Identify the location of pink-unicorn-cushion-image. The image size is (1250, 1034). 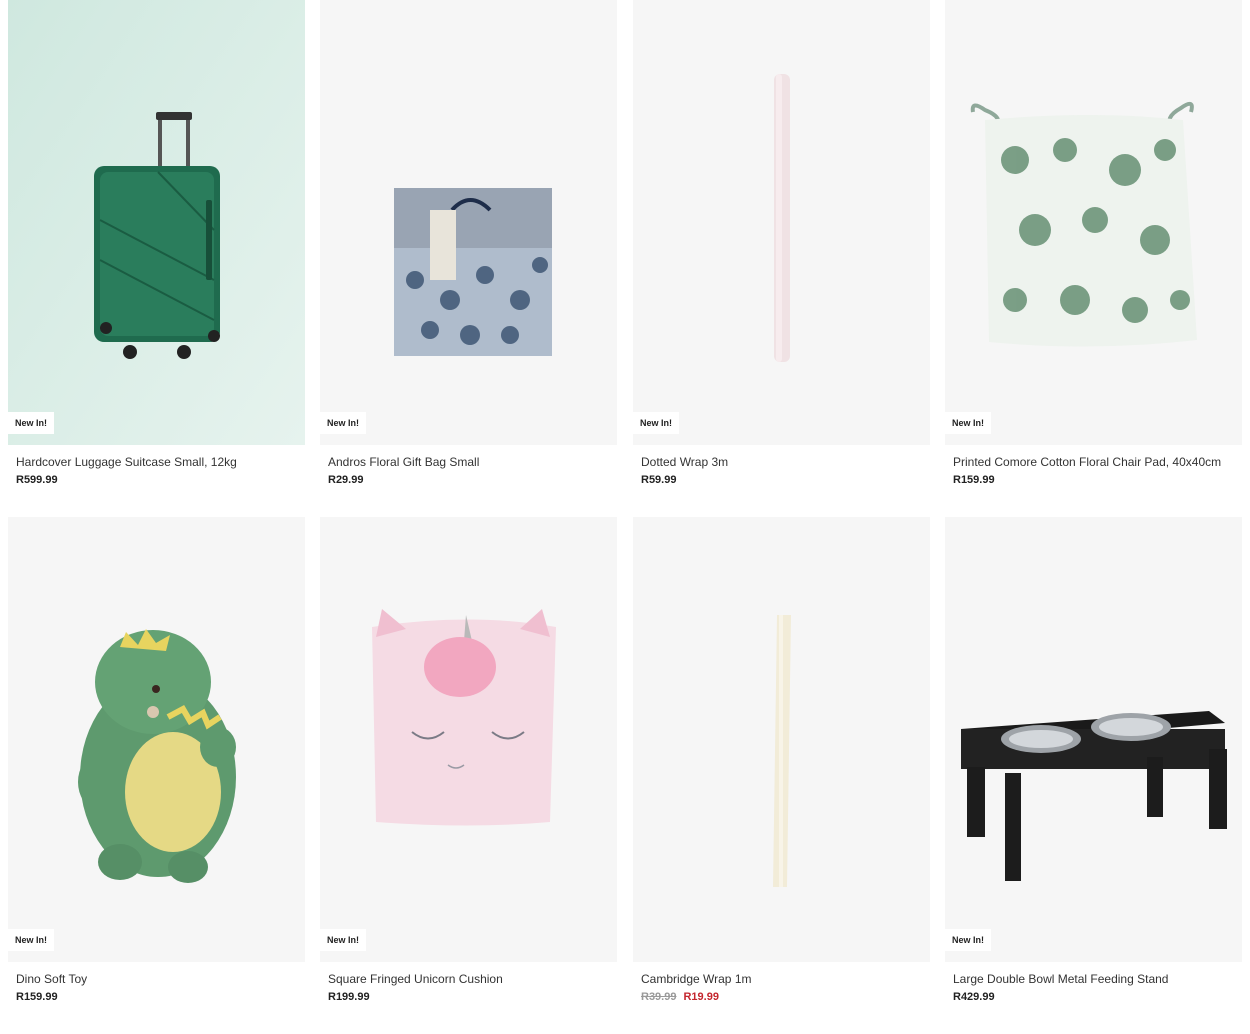
(464, 717).